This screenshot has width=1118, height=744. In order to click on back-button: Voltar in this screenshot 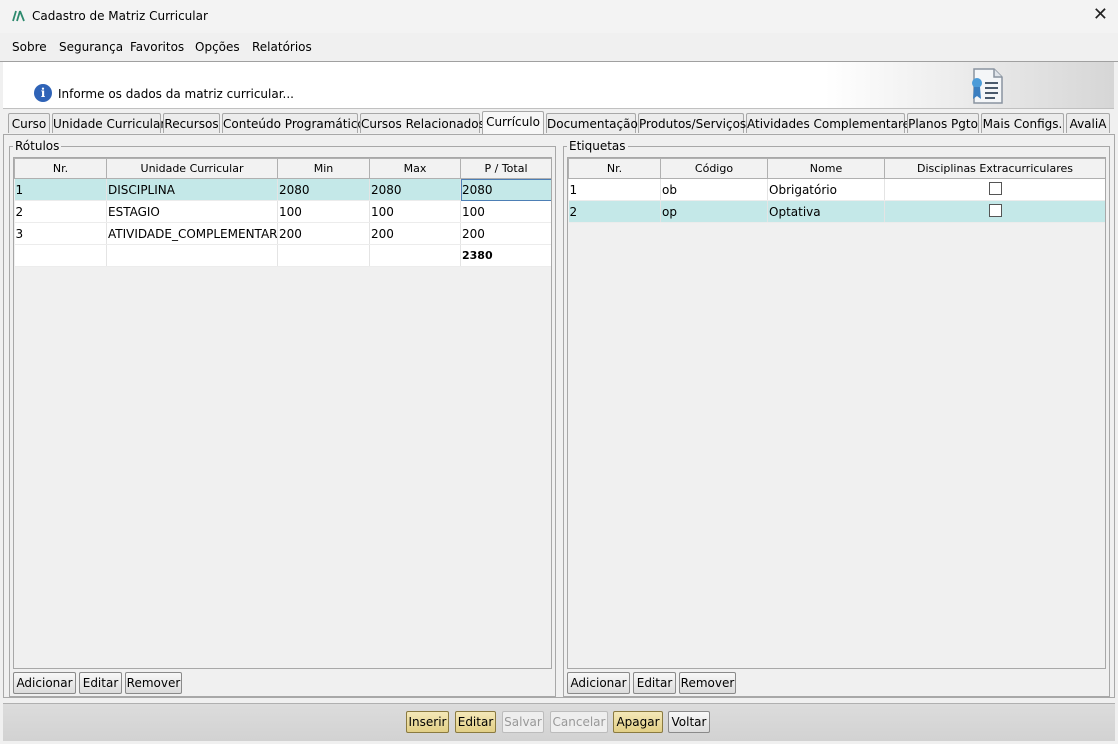, I will do `click(689, 722)`.